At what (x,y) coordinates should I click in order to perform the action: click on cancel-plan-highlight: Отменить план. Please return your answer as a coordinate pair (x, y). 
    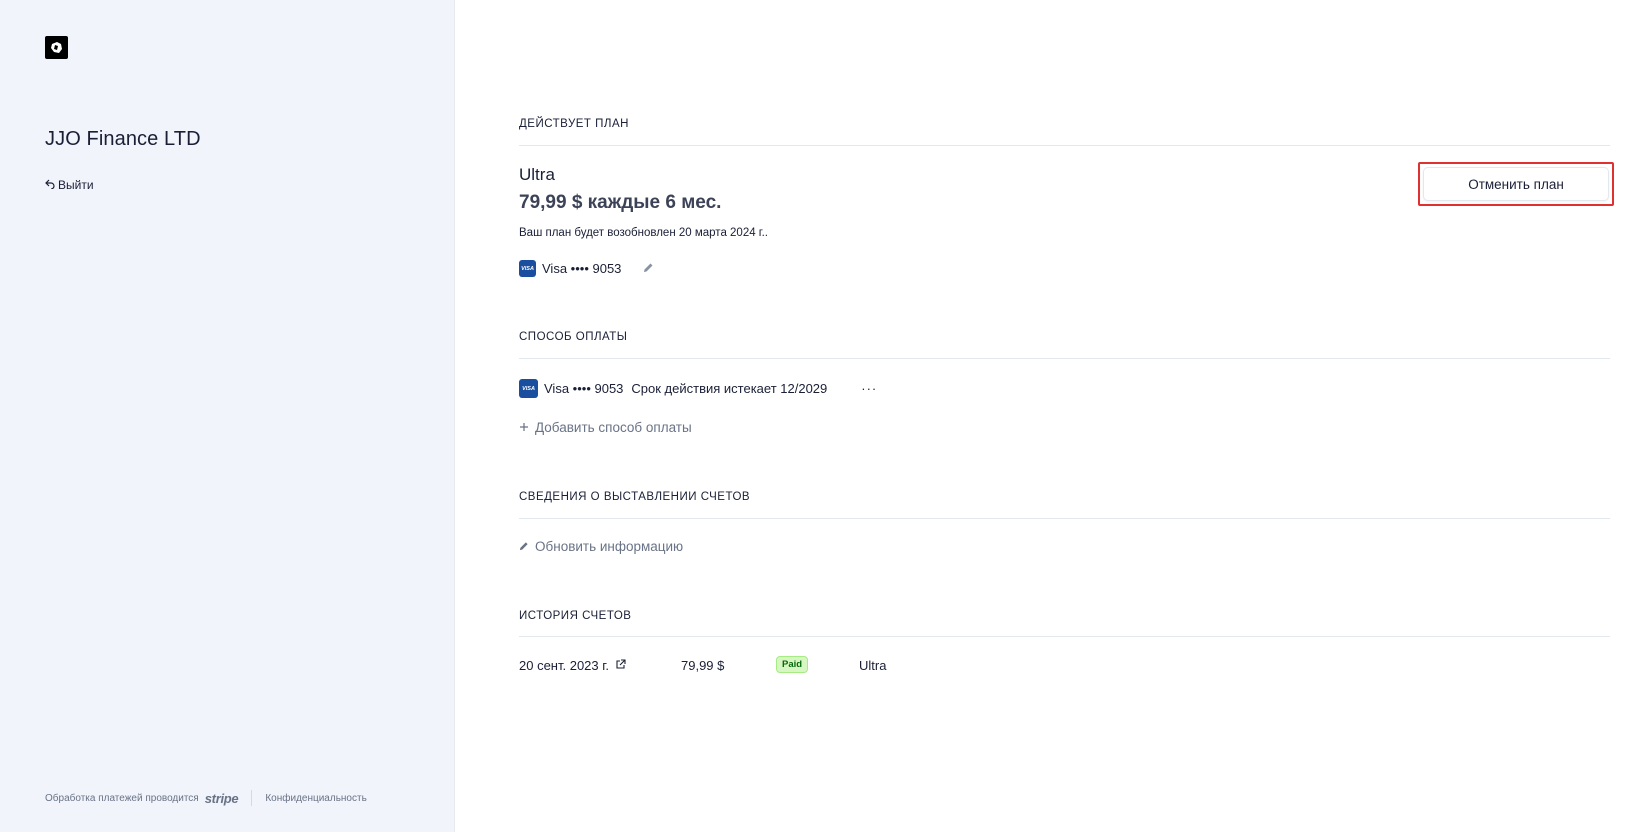
    Looking at the image, I should click on (1516, 184).